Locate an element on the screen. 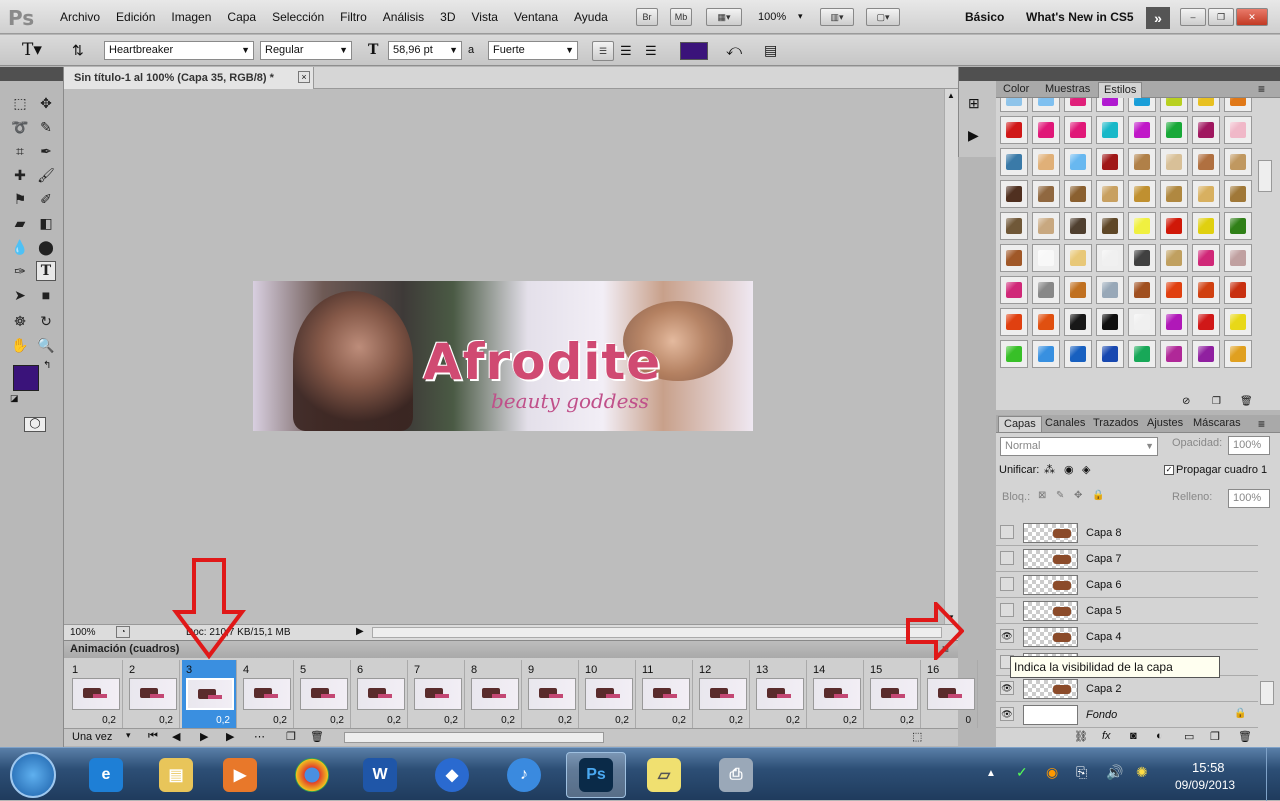  text-color-swatch is located at coordinates (694, 51).